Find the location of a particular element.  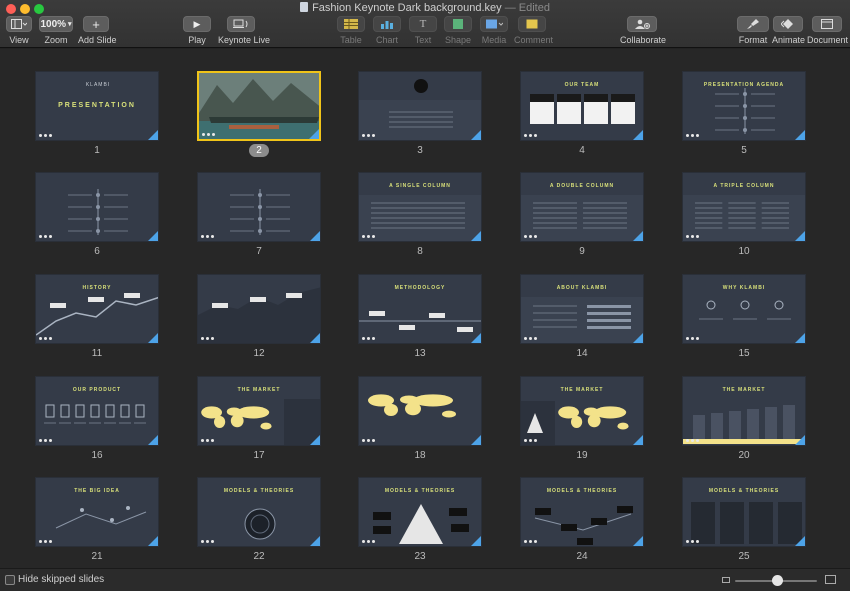

slide-thumbnail-14: ABOUT KLAMBI 14 is located at coordinates (582, 318).